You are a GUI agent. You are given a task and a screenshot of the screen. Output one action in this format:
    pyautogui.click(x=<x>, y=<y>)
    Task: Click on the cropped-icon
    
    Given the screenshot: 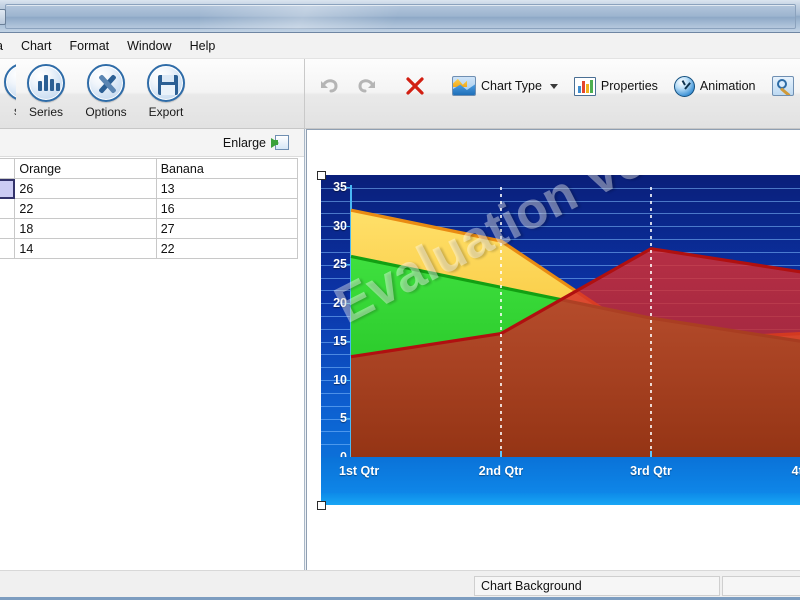 What is the action you would take?
    pyautogui.click(x=10, y=82)
    